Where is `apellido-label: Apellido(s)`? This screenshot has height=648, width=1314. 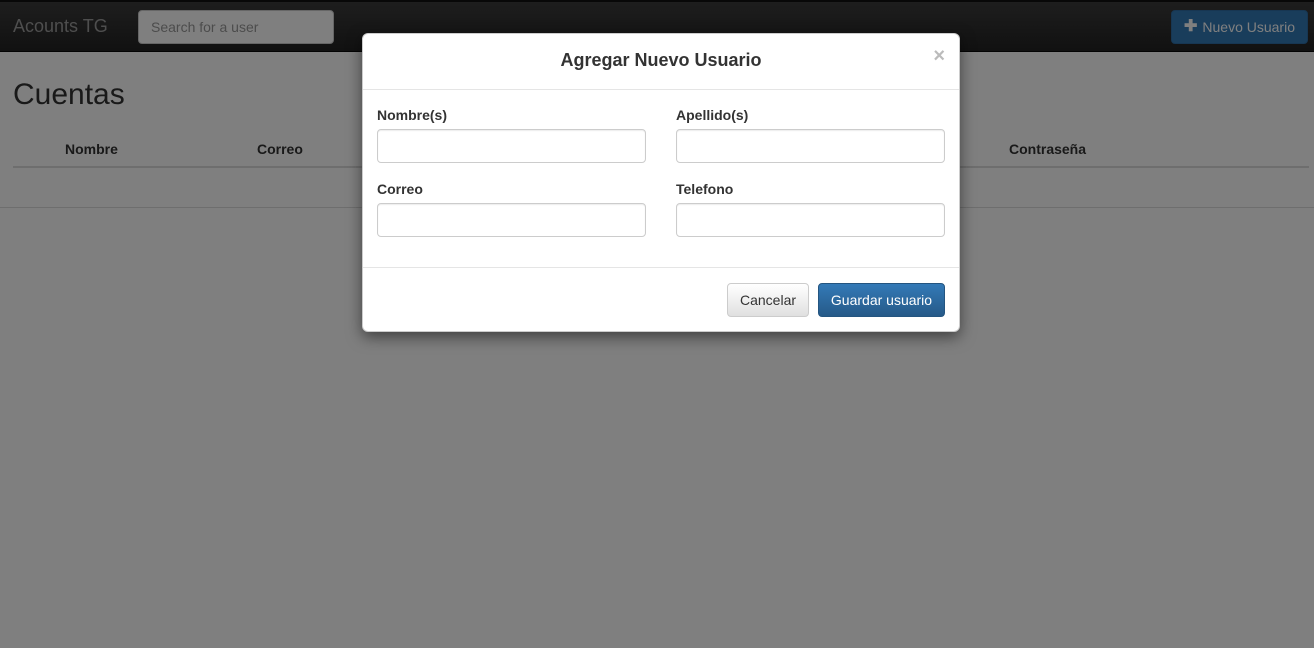 apellido-label: Apellido(s) is located at coordinates (712, 115).